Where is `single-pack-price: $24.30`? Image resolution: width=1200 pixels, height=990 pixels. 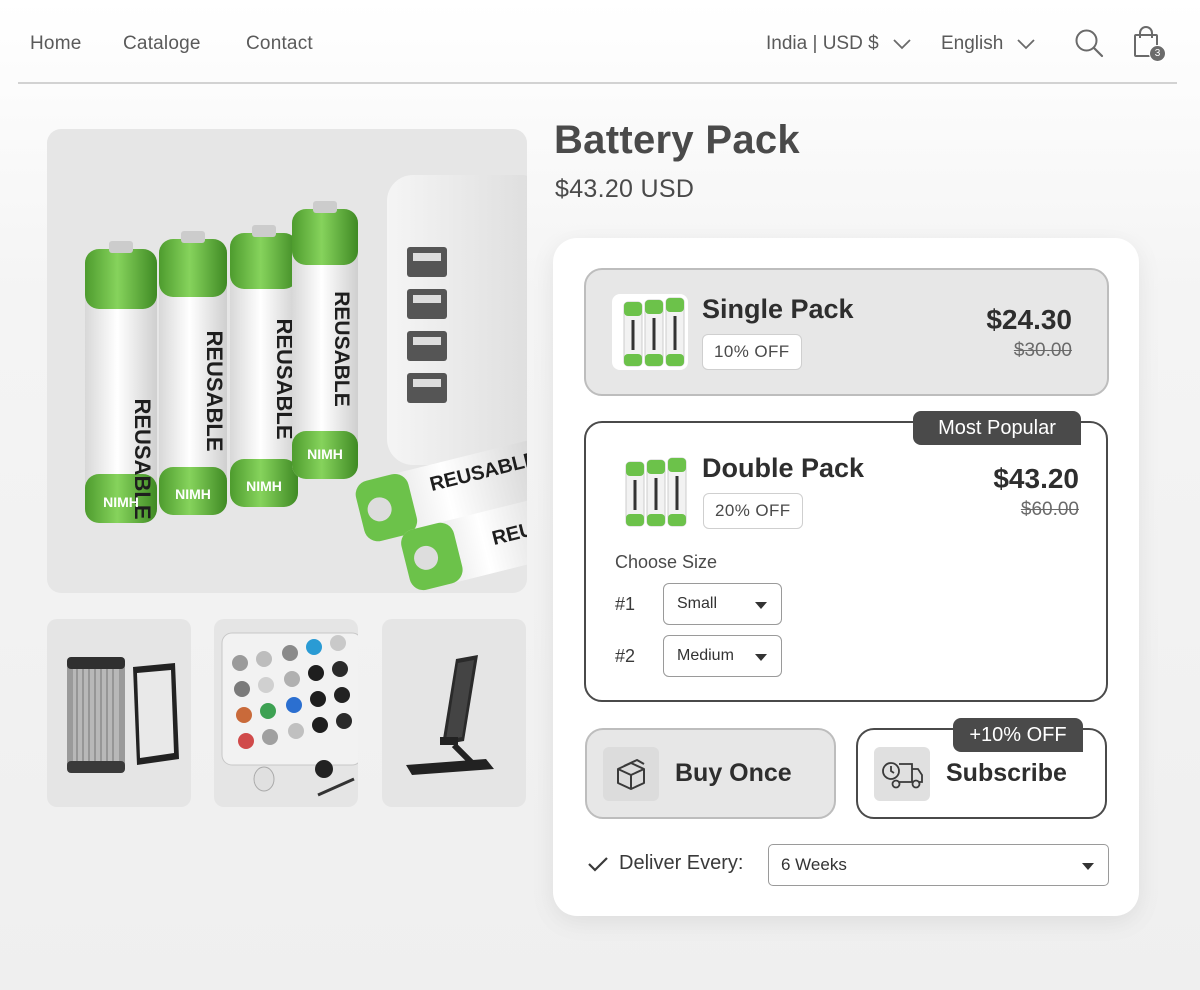 single-pack-price: $24.30 is located at coordinates (1029, 319).